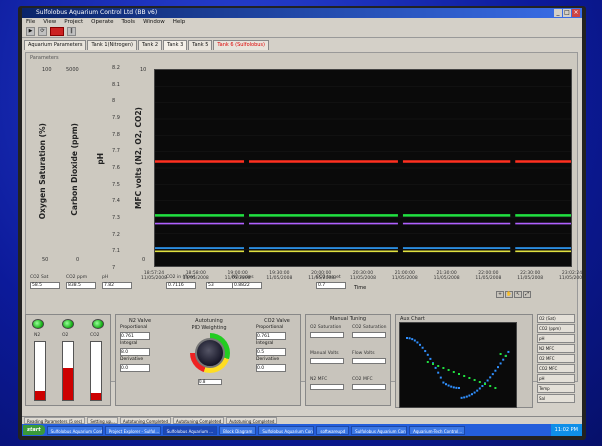  What do you see at coordinates (138, 158) in the screenshot?
I see `mfc-axis-label: MFC volts (N2, O2, CO2)` at bounding box center [138, 158].